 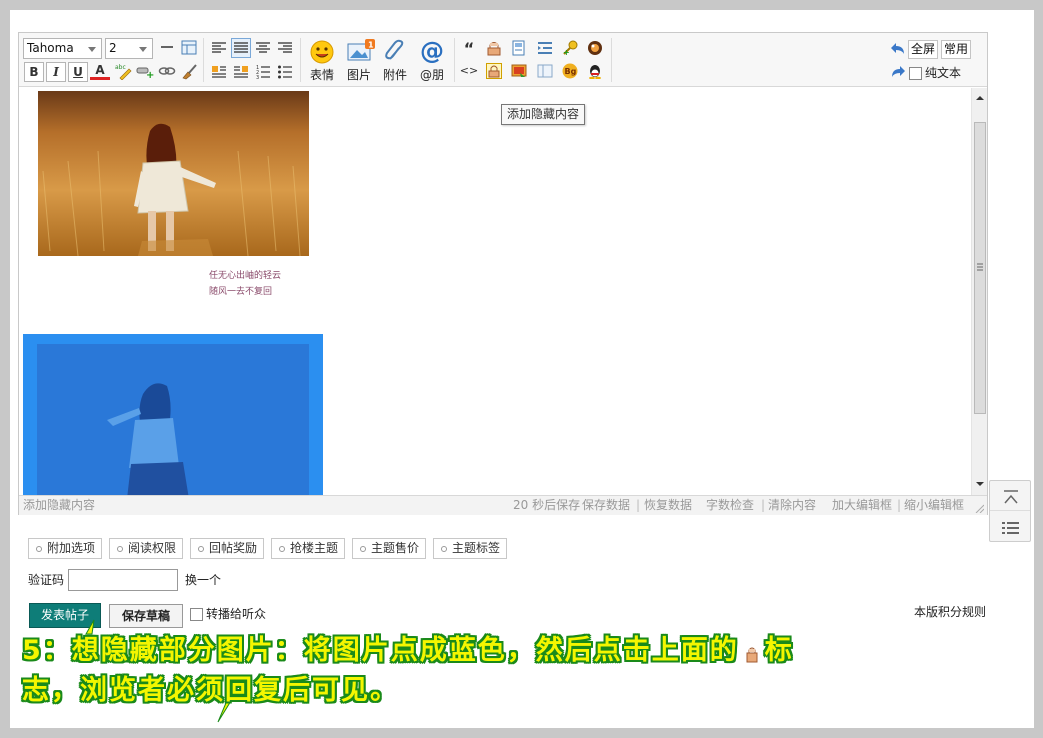 I want to click on annotation-line-1: 5：想隐藏部分图片：将图片点成蓝色，然后点击上面的标, so click(x=408, y=647).